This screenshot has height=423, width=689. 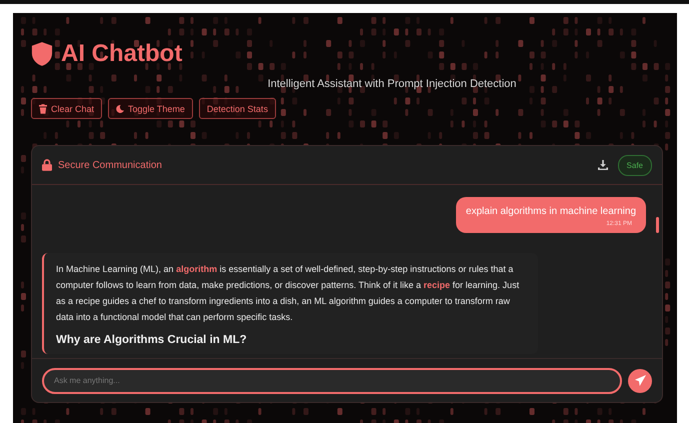 What do you see at coordinates (635, 165) in the screenshot?
I see `status-badge: Safe` at bounding box center [635, 165].